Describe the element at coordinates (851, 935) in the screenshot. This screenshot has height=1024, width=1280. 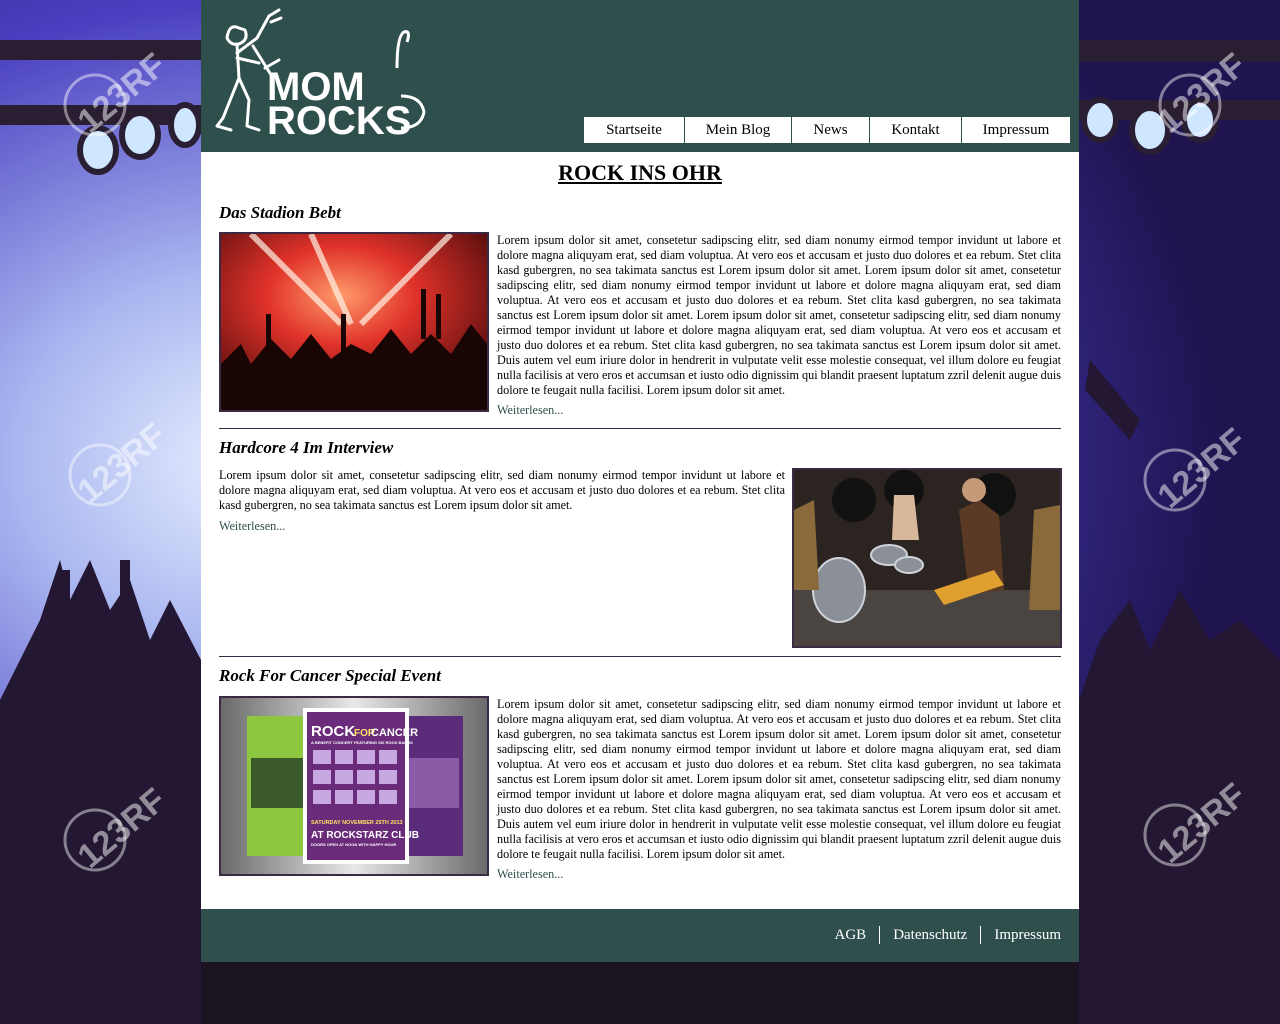
I see `footer-link-agb: AGB` at that location.